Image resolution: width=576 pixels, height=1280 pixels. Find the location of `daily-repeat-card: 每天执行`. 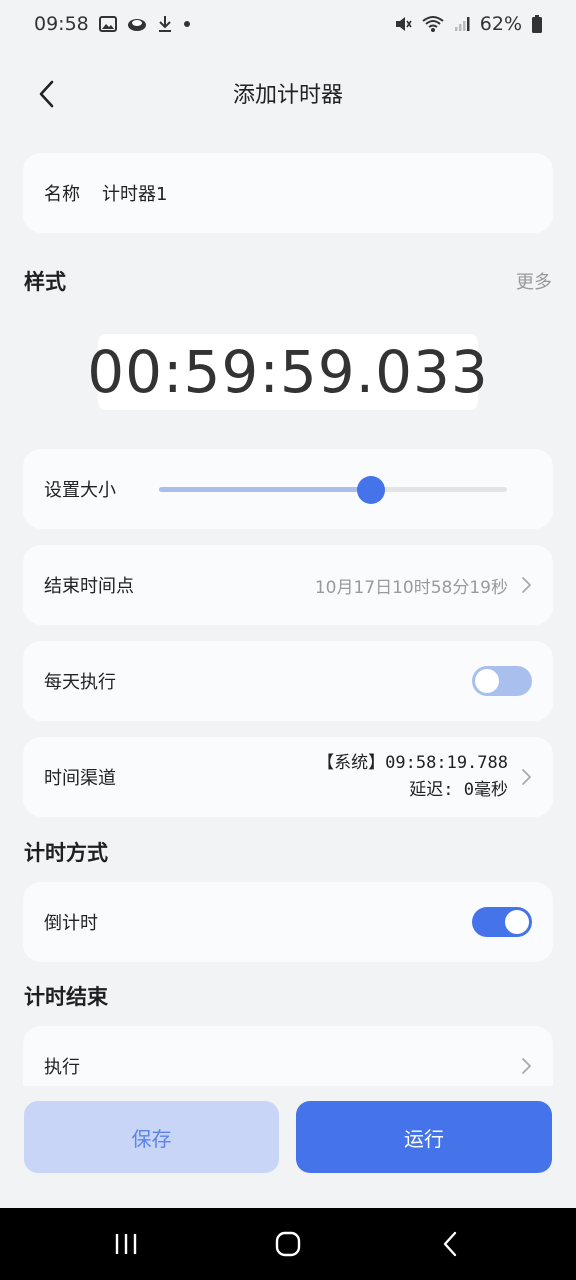

daily-repeat-card: 每天执行 is located at coordinates (288, 681).